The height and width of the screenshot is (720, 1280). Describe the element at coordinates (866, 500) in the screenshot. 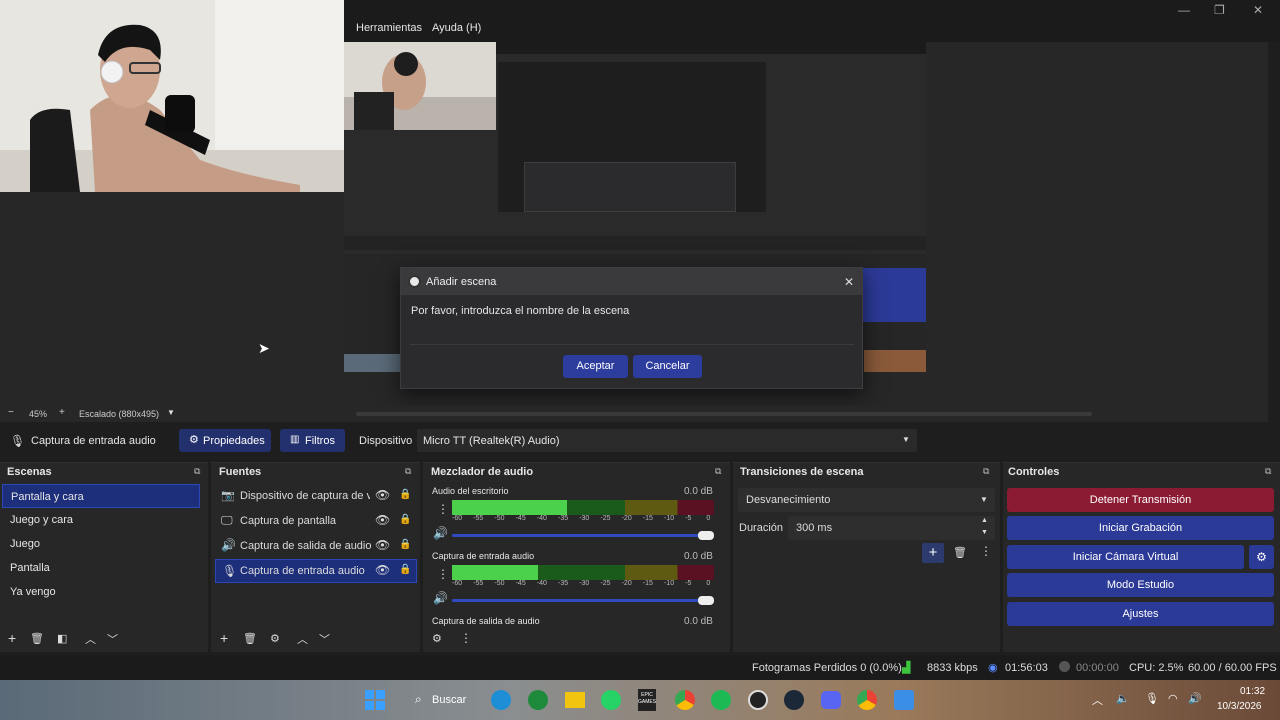

I see `transition-select: Desvanecimiento ▼` at that location.